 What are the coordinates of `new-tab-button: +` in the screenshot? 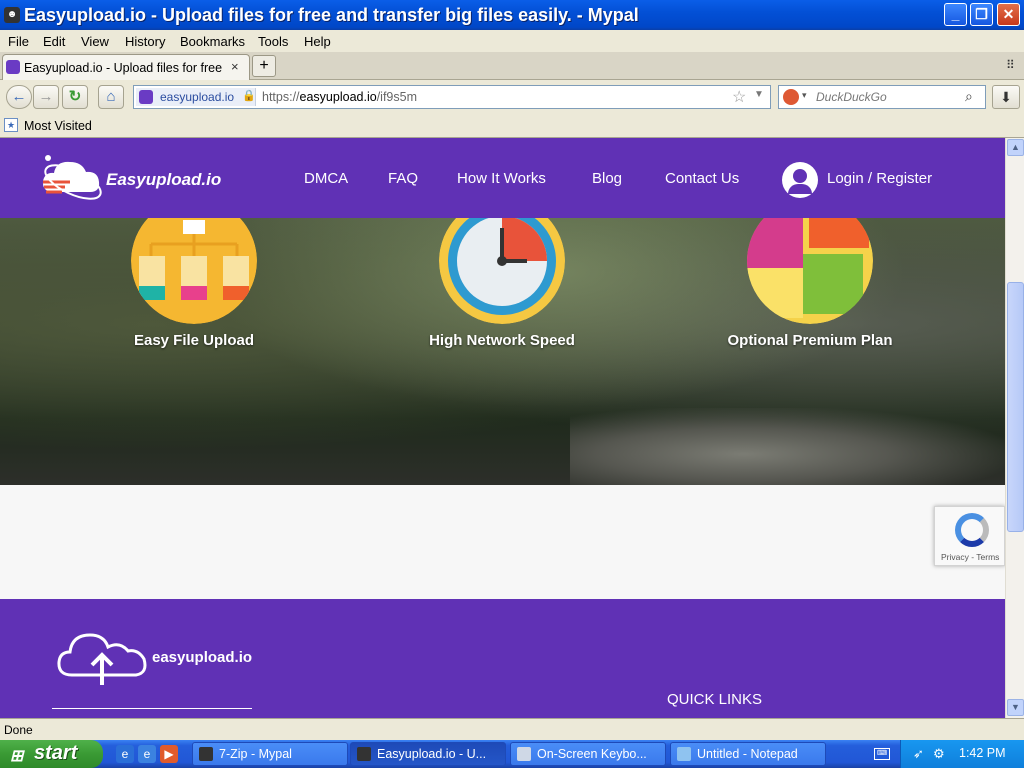 It's located at (264, 66).